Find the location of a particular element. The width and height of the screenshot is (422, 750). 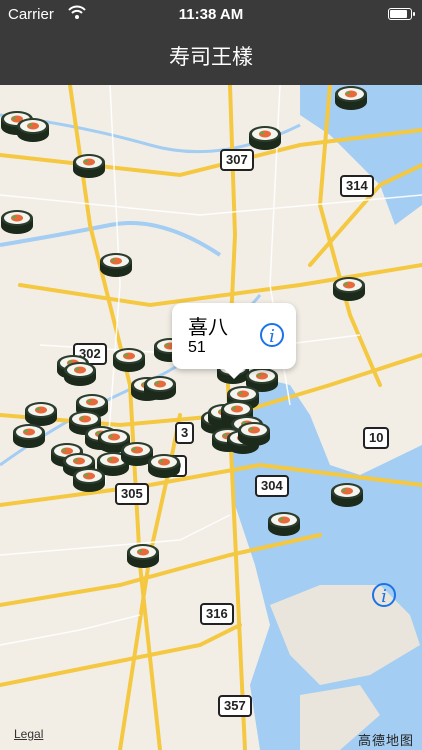

route-shield: 10 is located at coordinates (376, 438).